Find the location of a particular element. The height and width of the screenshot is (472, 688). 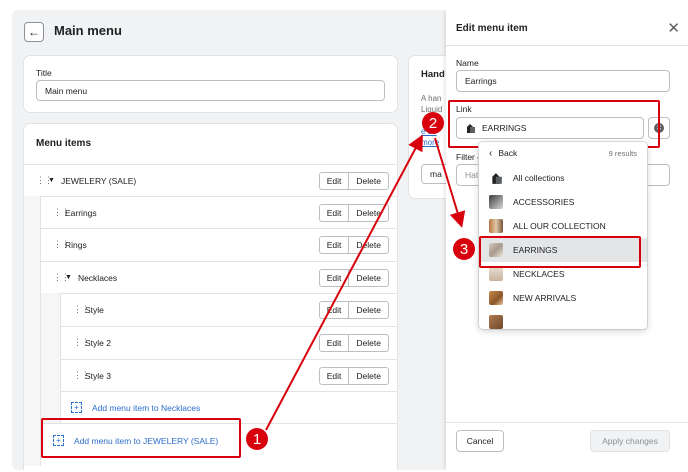

dropdown-option: ALL OUR COLLECTION is located at coordinates (563, 226).